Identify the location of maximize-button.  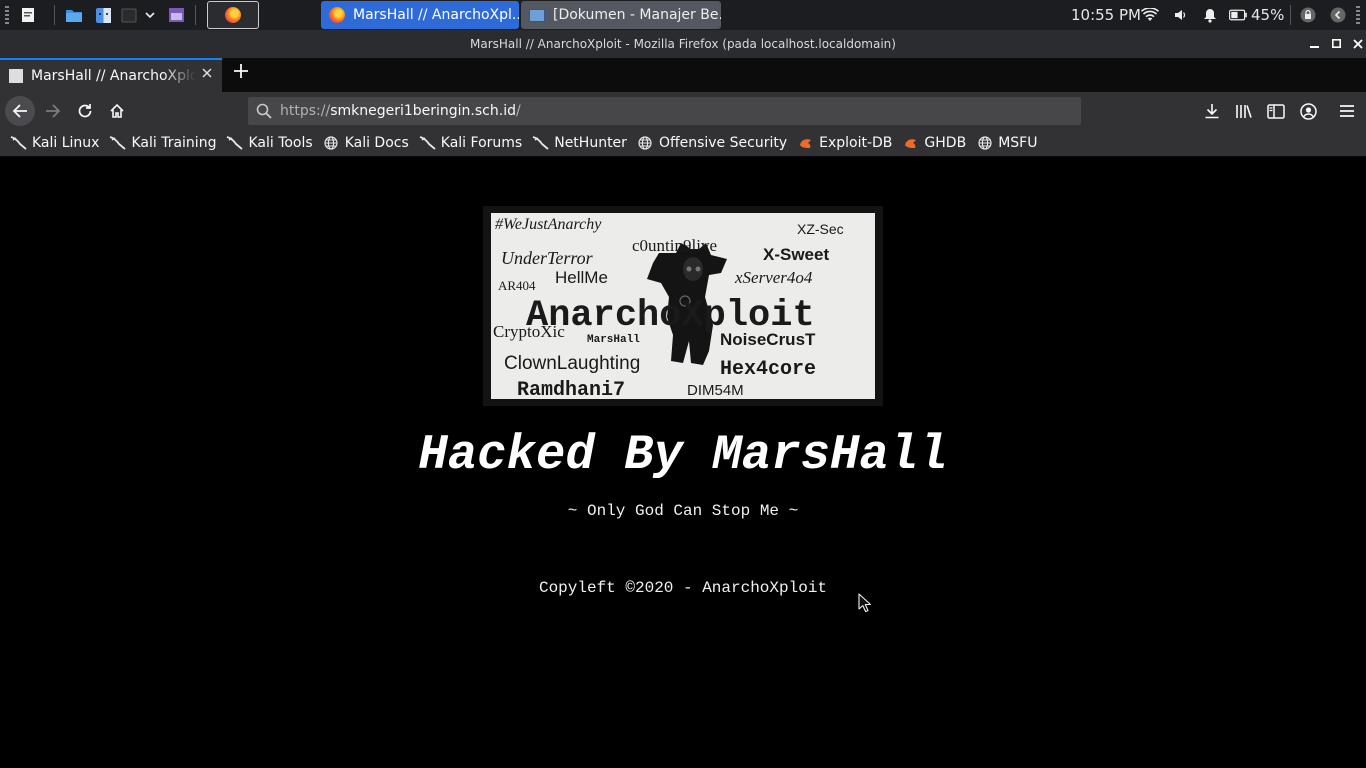
(1336, 44).